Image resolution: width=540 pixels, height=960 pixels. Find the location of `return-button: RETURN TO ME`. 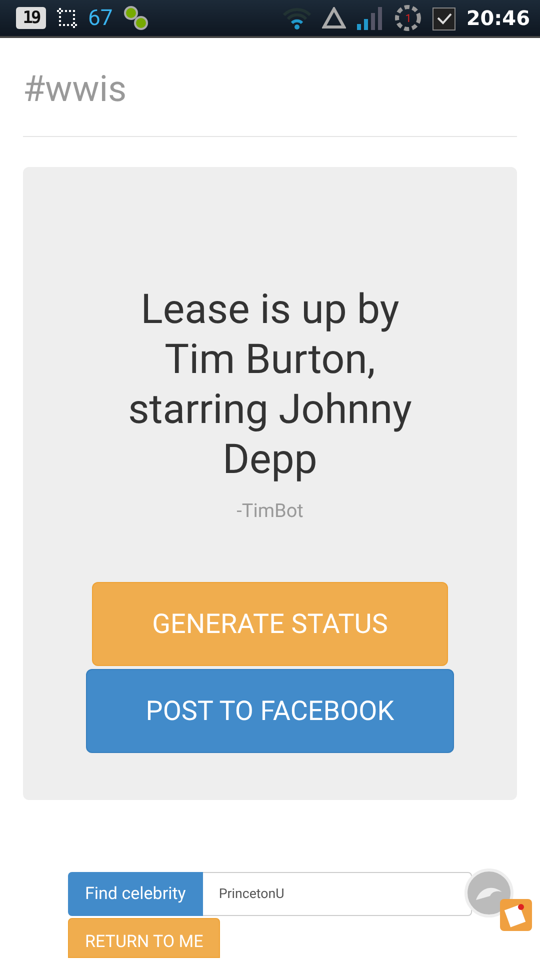

return-button: RETURN TO ME is located at coordinates (144, 938).